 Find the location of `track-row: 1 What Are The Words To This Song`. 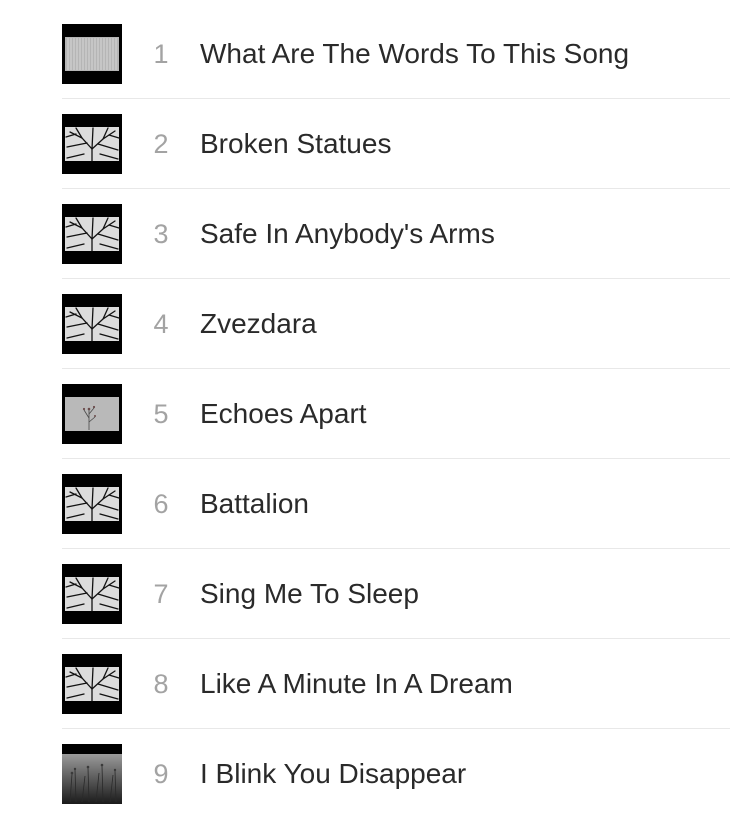

track-row: 1 What Are The Words To This Song is located at coordinates (396, 54).